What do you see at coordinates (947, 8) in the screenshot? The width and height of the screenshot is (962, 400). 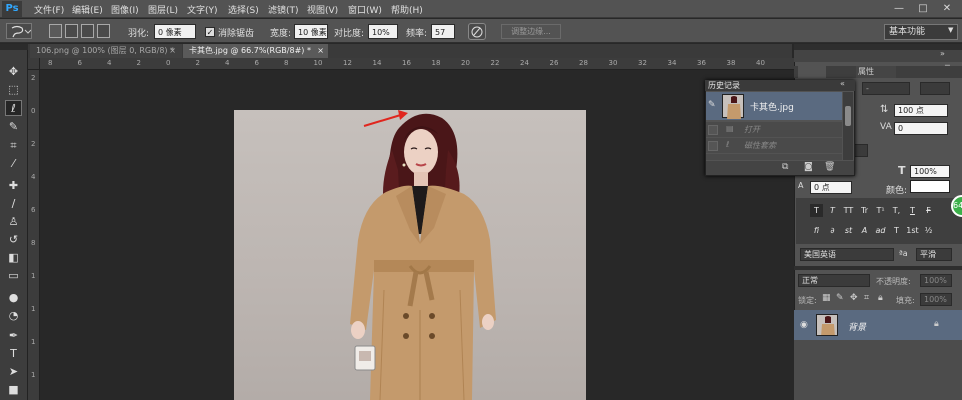 I see `close-button: ✕` at bounding box center [947, 8].